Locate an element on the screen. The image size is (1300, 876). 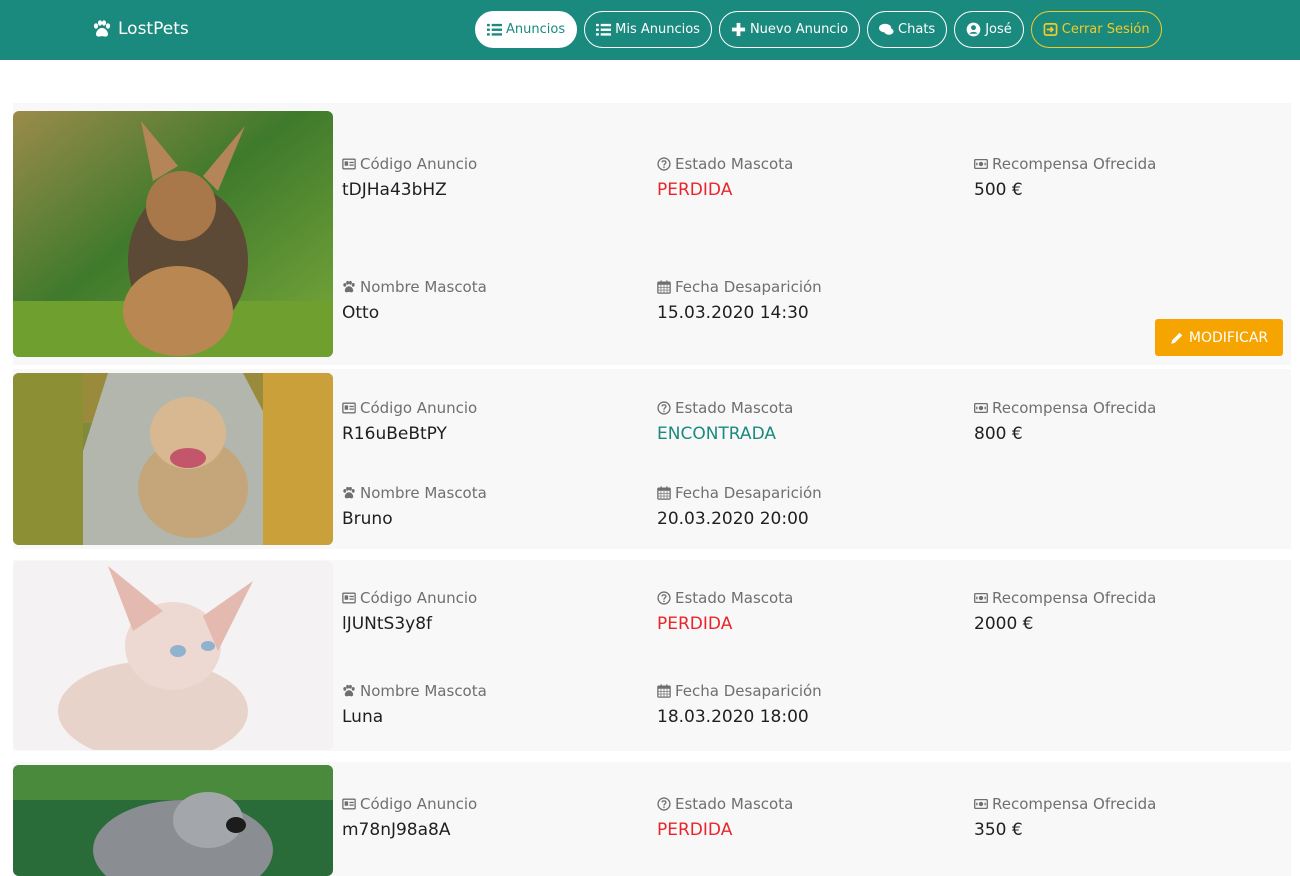
nombre-value: Bruno is located at coordinates (367, 519).